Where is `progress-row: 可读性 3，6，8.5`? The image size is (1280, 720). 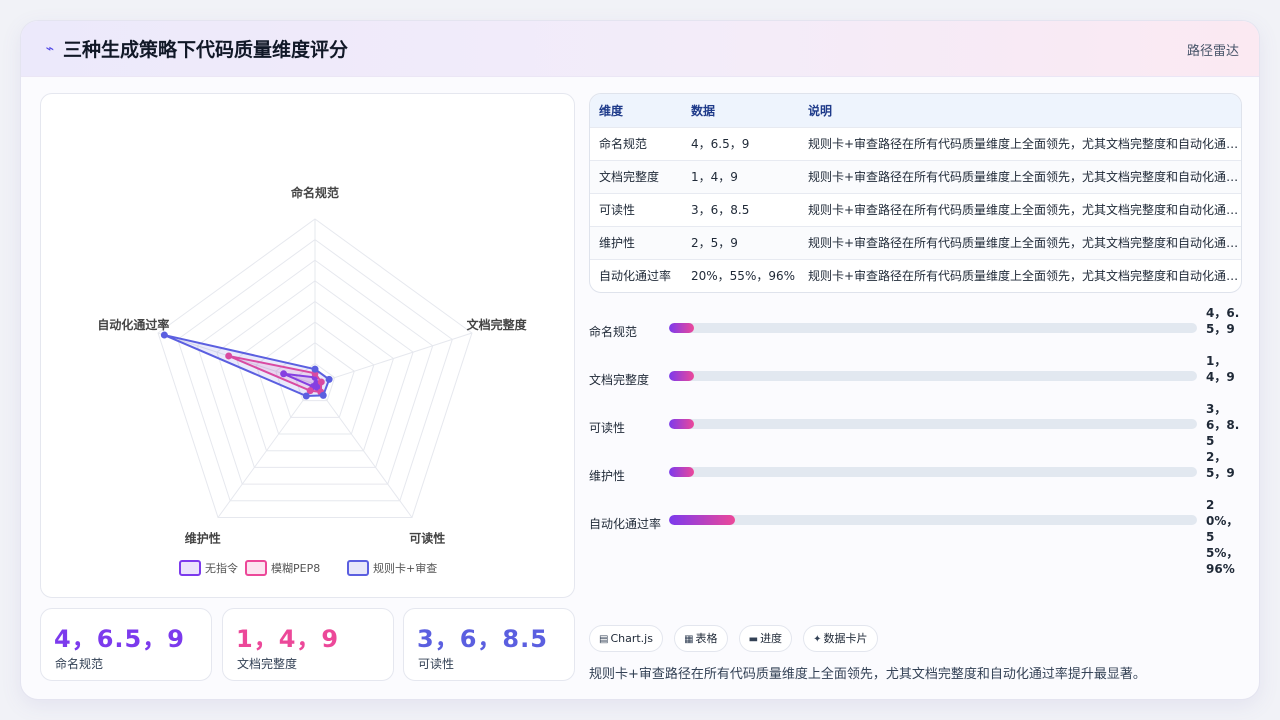
progress-row: 可读性 3，6，8.5 is located at coordinates (919, 428).